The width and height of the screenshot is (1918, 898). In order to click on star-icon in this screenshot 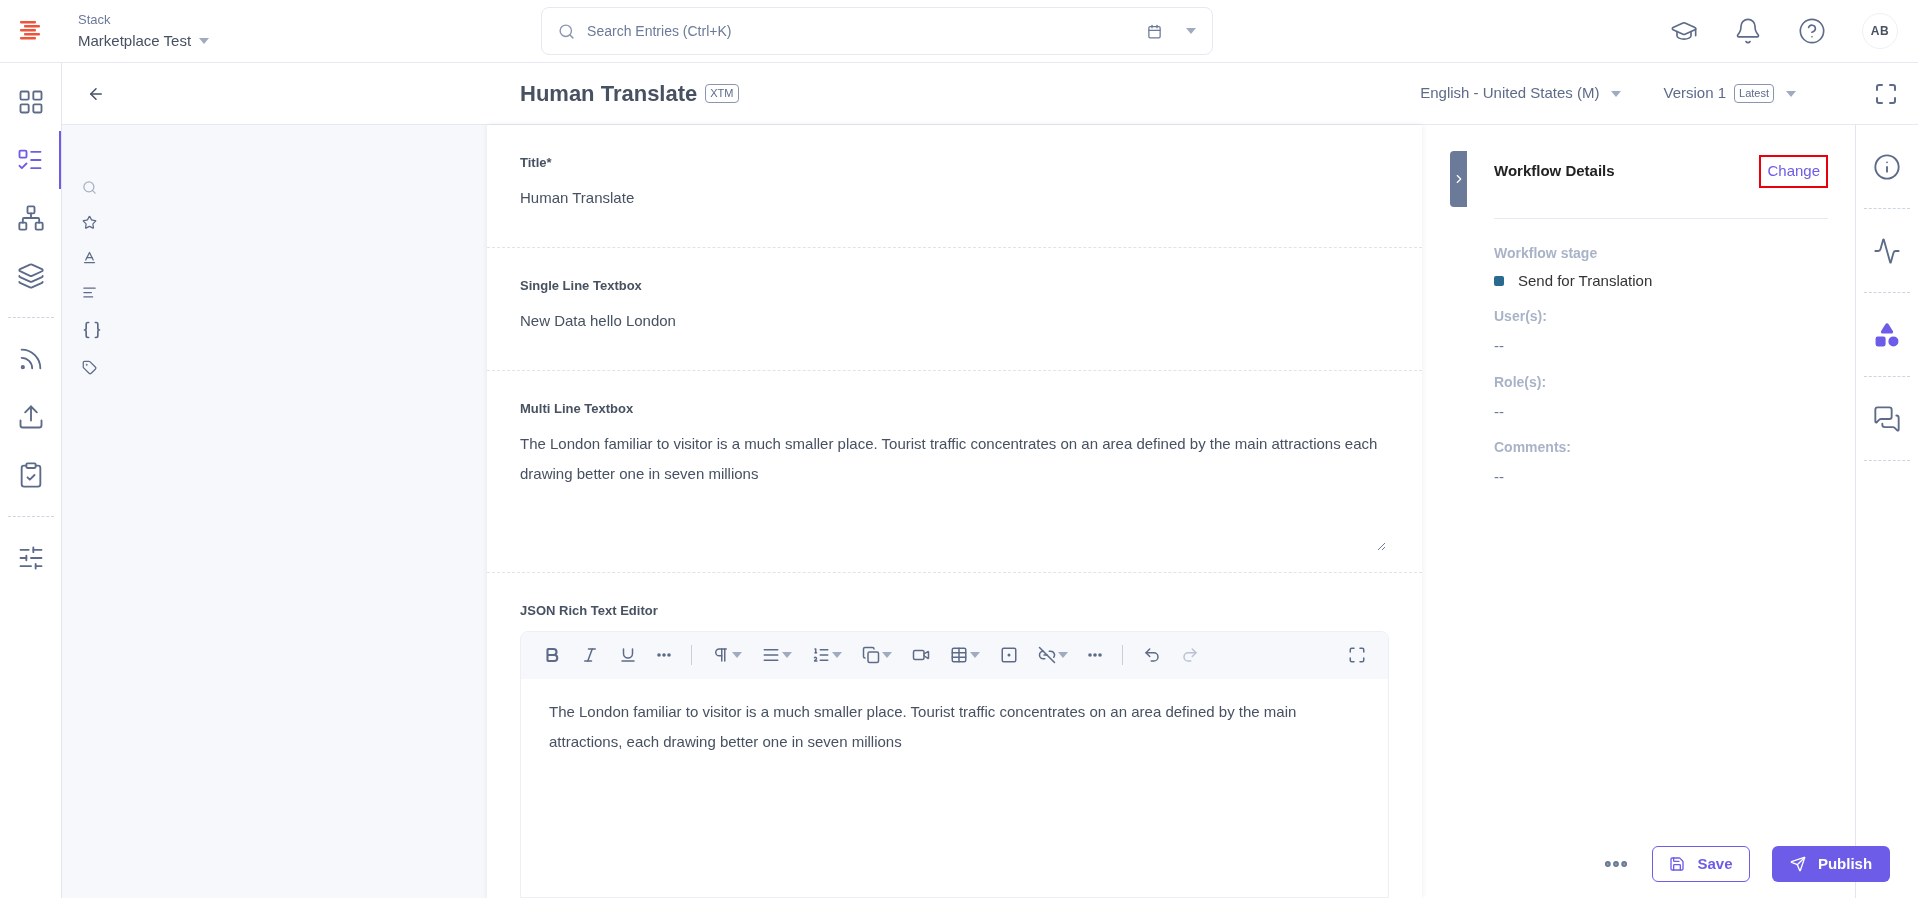, I will do `click(89, 222)`.